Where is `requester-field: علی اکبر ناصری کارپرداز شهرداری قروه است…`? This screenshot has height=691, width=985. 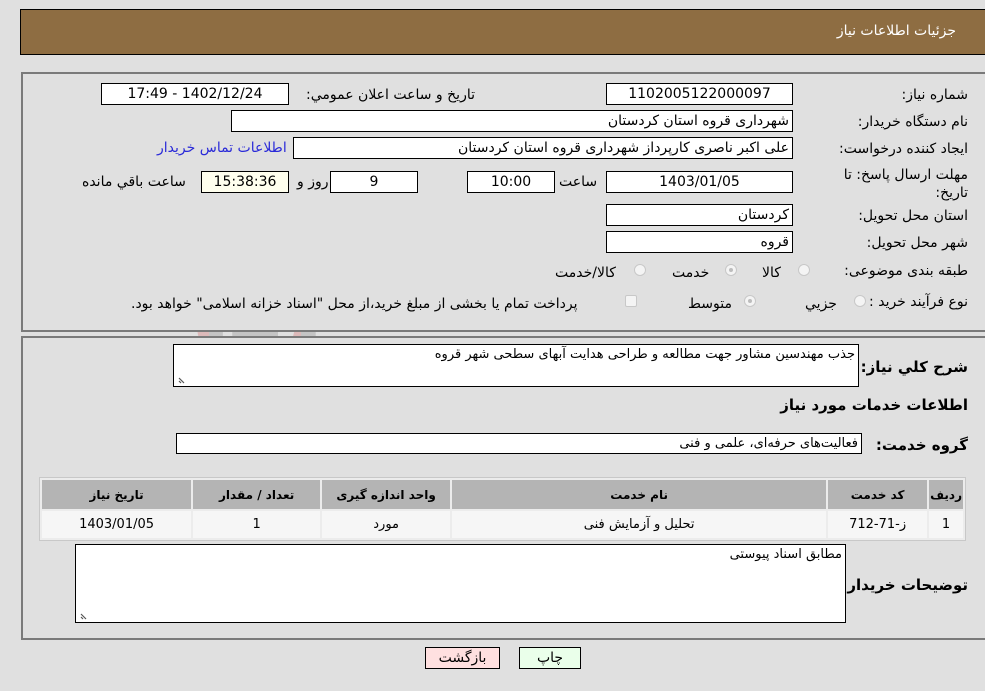 requester-field: علی اکبر ناصری کارپرداز شهرداری قروه است… is located at coordinates (543, 148).